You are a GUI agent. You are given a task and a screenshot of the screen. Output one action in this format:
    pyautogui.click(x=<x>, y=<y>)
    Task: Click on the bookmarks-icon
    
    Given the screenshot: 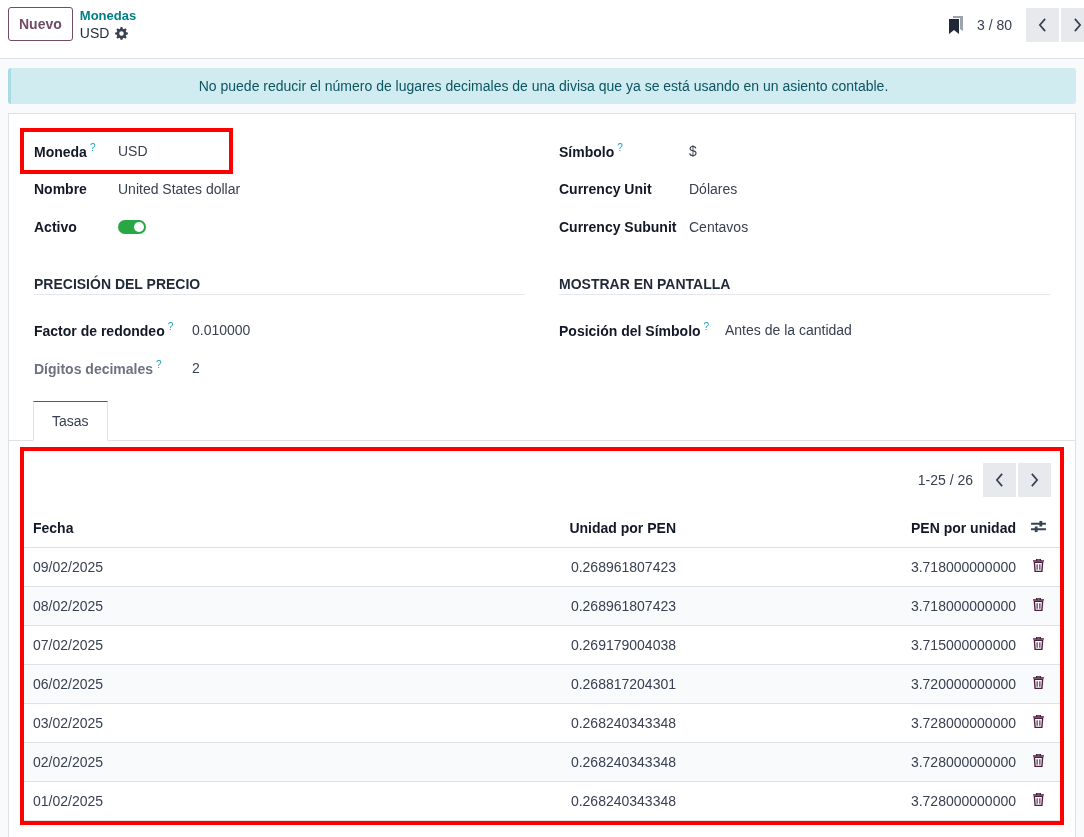 What is the action you would take?
    pyautogui.click(x=955, y=25)
    